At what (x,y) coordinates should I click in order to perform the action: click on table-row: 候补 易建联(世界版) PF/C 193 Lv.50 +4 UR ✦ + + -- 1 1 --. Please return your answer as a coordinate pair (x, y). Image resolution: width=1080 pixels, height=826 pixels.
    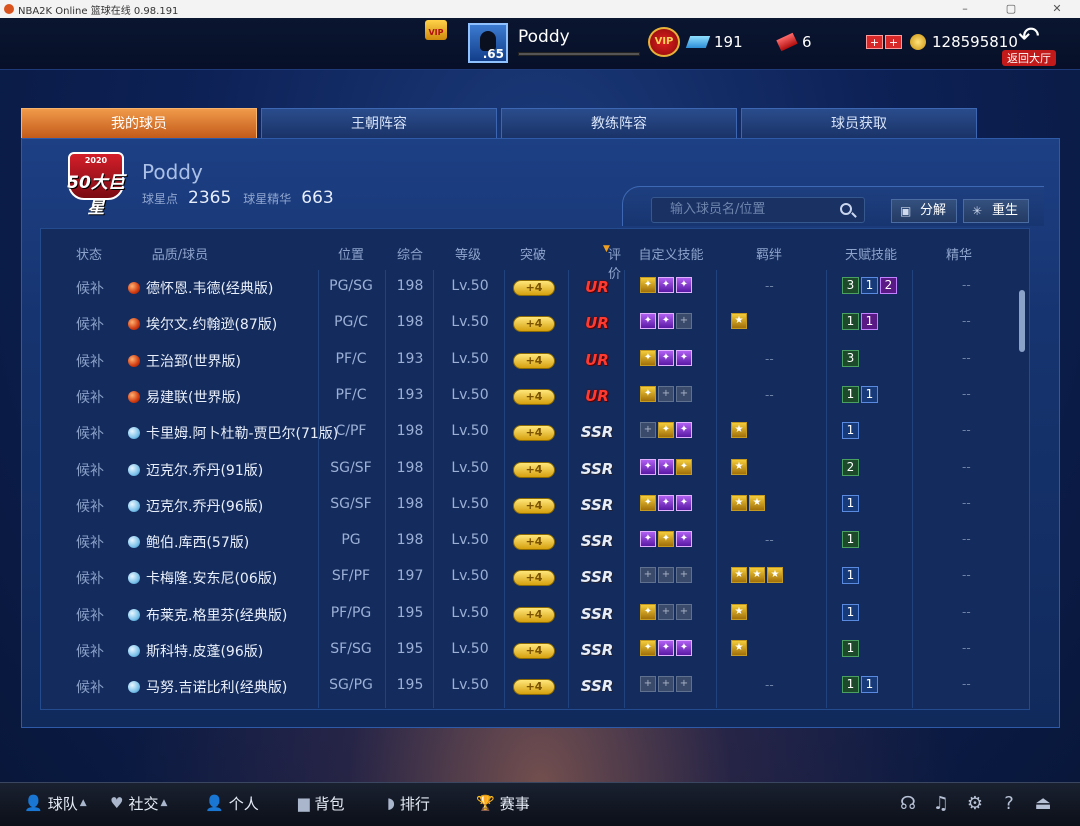
    Looking at the image, I should click on (528, 396).